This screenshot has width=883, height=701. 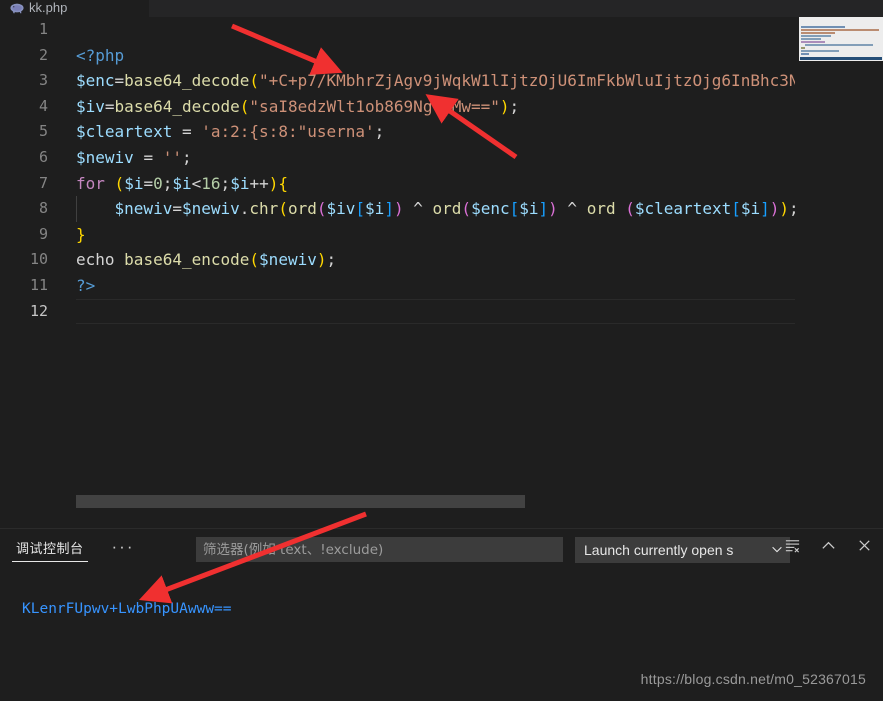 I want to click on line-number: 8, so click(x=43, y=208).